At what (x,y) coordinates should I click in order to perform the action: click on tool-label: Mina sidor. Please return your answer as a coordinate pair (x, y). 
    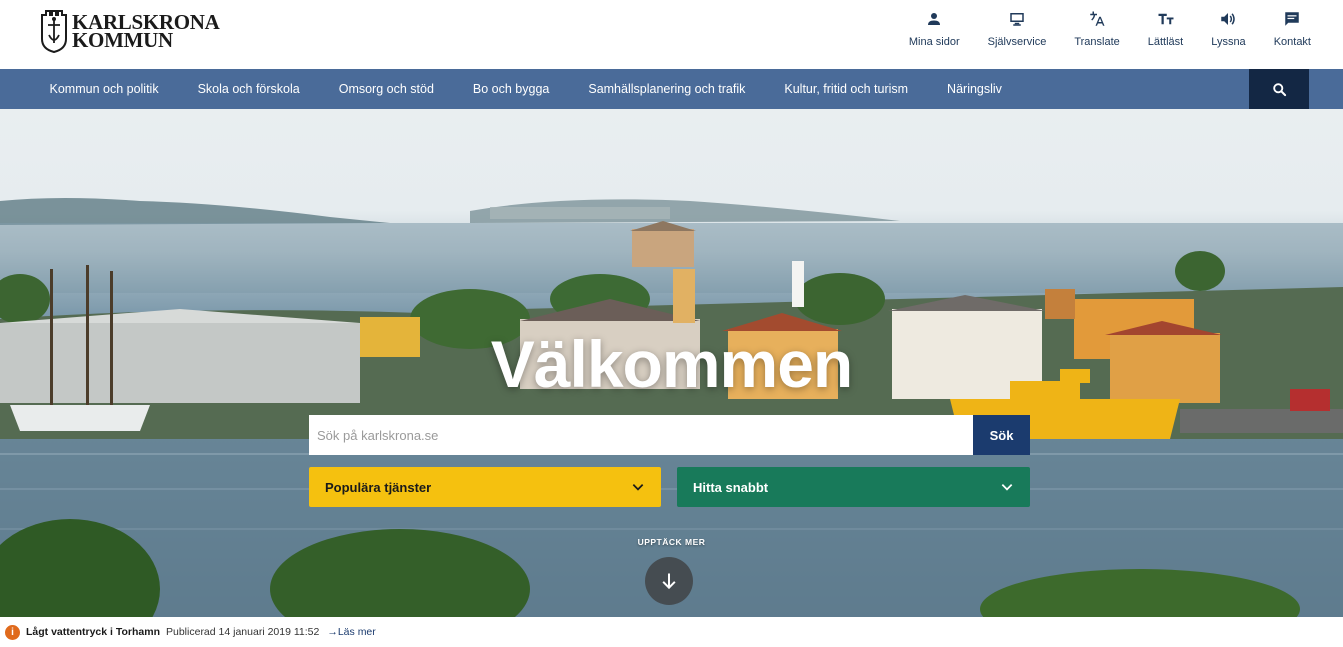
    Looking at the image, I should click on (934, 42).